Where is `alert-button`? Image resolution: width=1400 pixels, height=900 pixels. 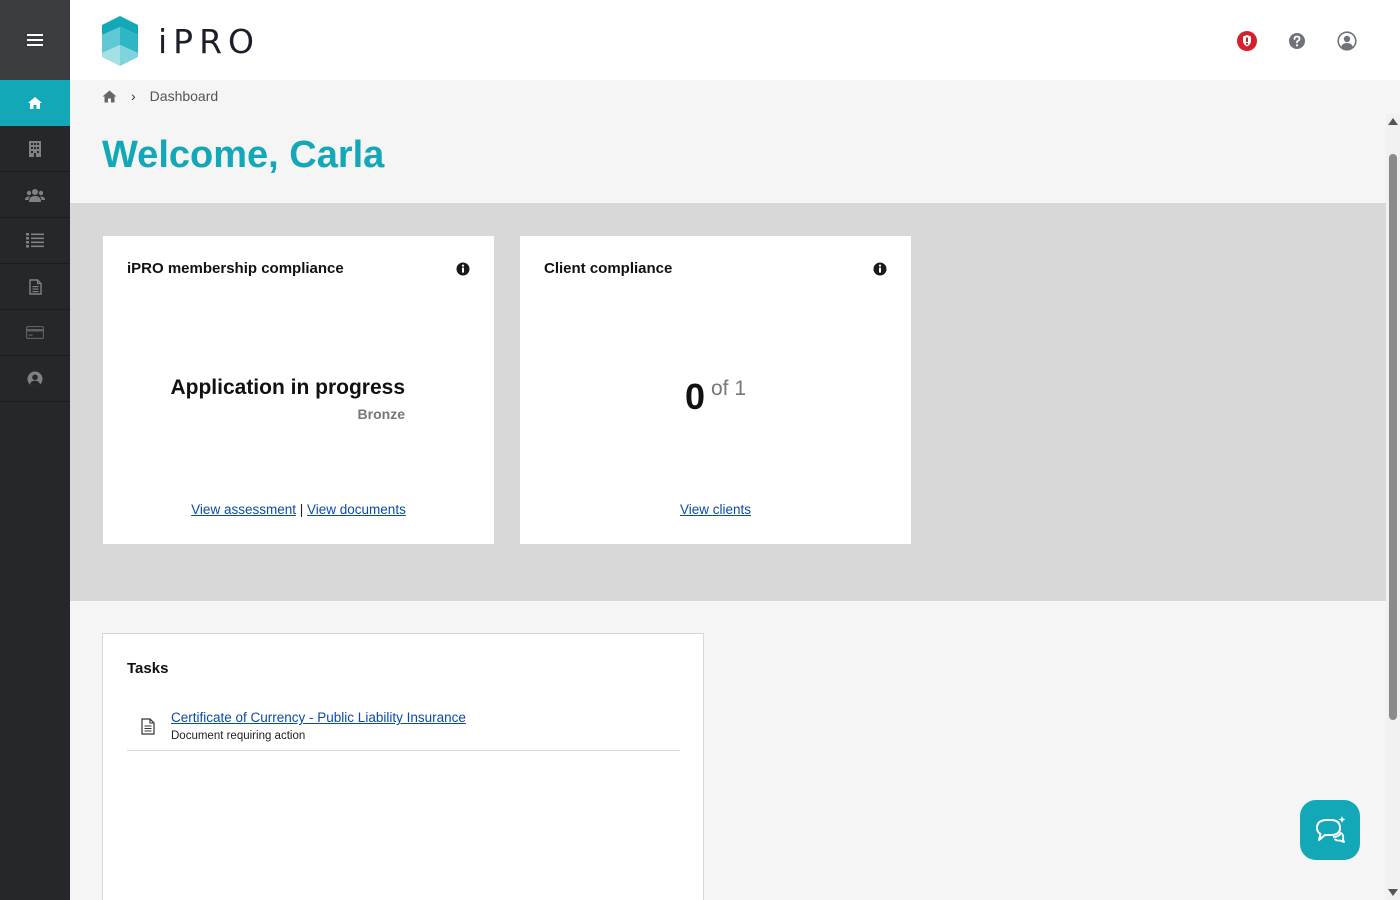
alert-button is located at coordinates (1247, 41).